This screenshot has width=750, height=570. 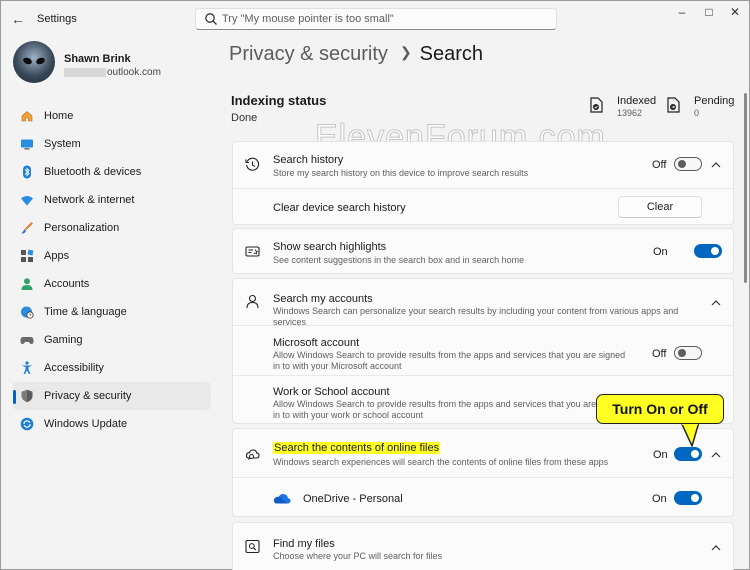 What do you see at coordinates (18, 19) in the screenshot?
I see `back-arrow-icon: ←` at bounding box center [18, 19].